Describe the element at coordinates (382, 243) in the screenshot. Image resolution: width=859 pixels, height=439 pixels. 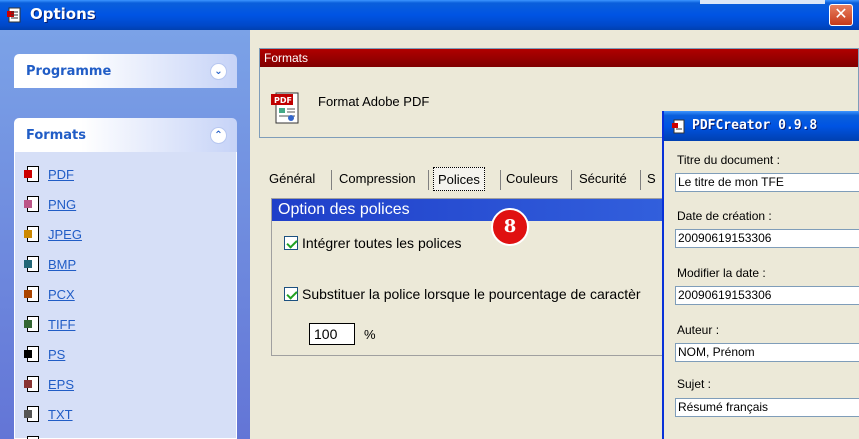
I see `embed-fonts-label: Intégrer toutes les polices` at that location.